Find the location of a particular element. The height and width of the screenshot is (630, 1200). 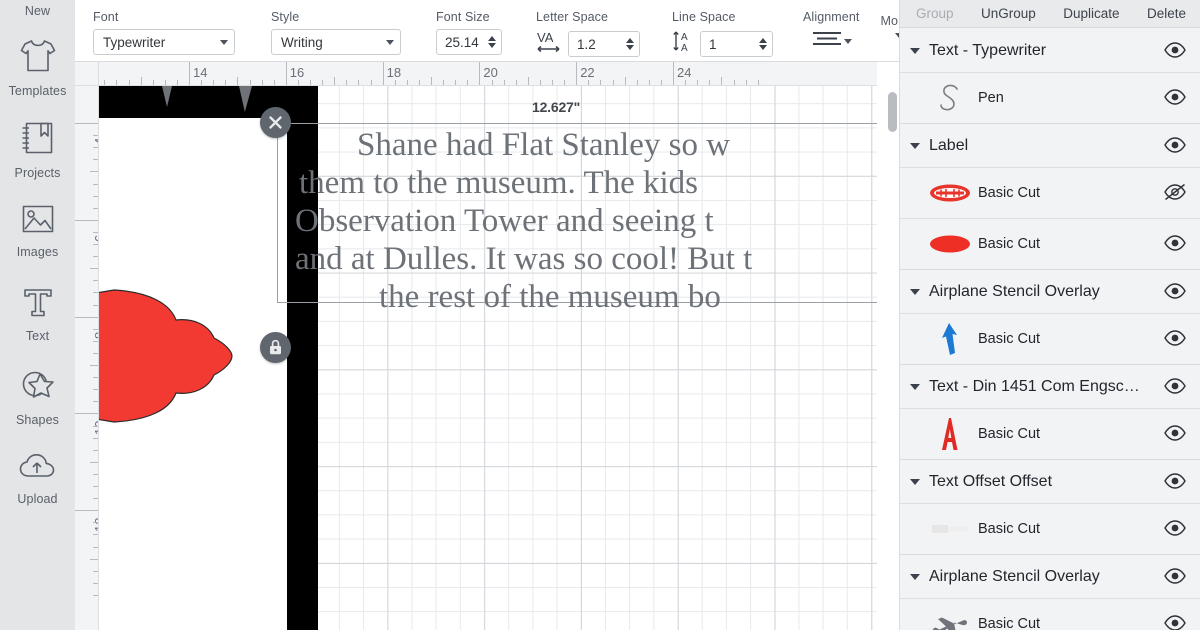

canvas-vertical-scrollbar is located at coordinates (892, 352).